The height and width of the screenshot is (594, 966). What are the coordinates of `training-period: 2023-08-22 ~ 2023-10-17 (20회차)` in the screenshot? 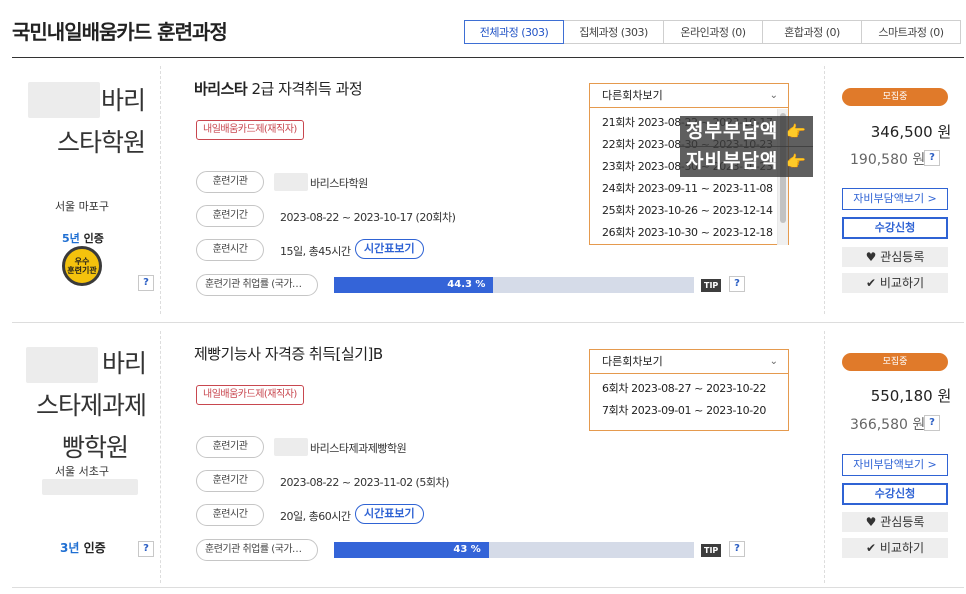 It's located at (368, 217).